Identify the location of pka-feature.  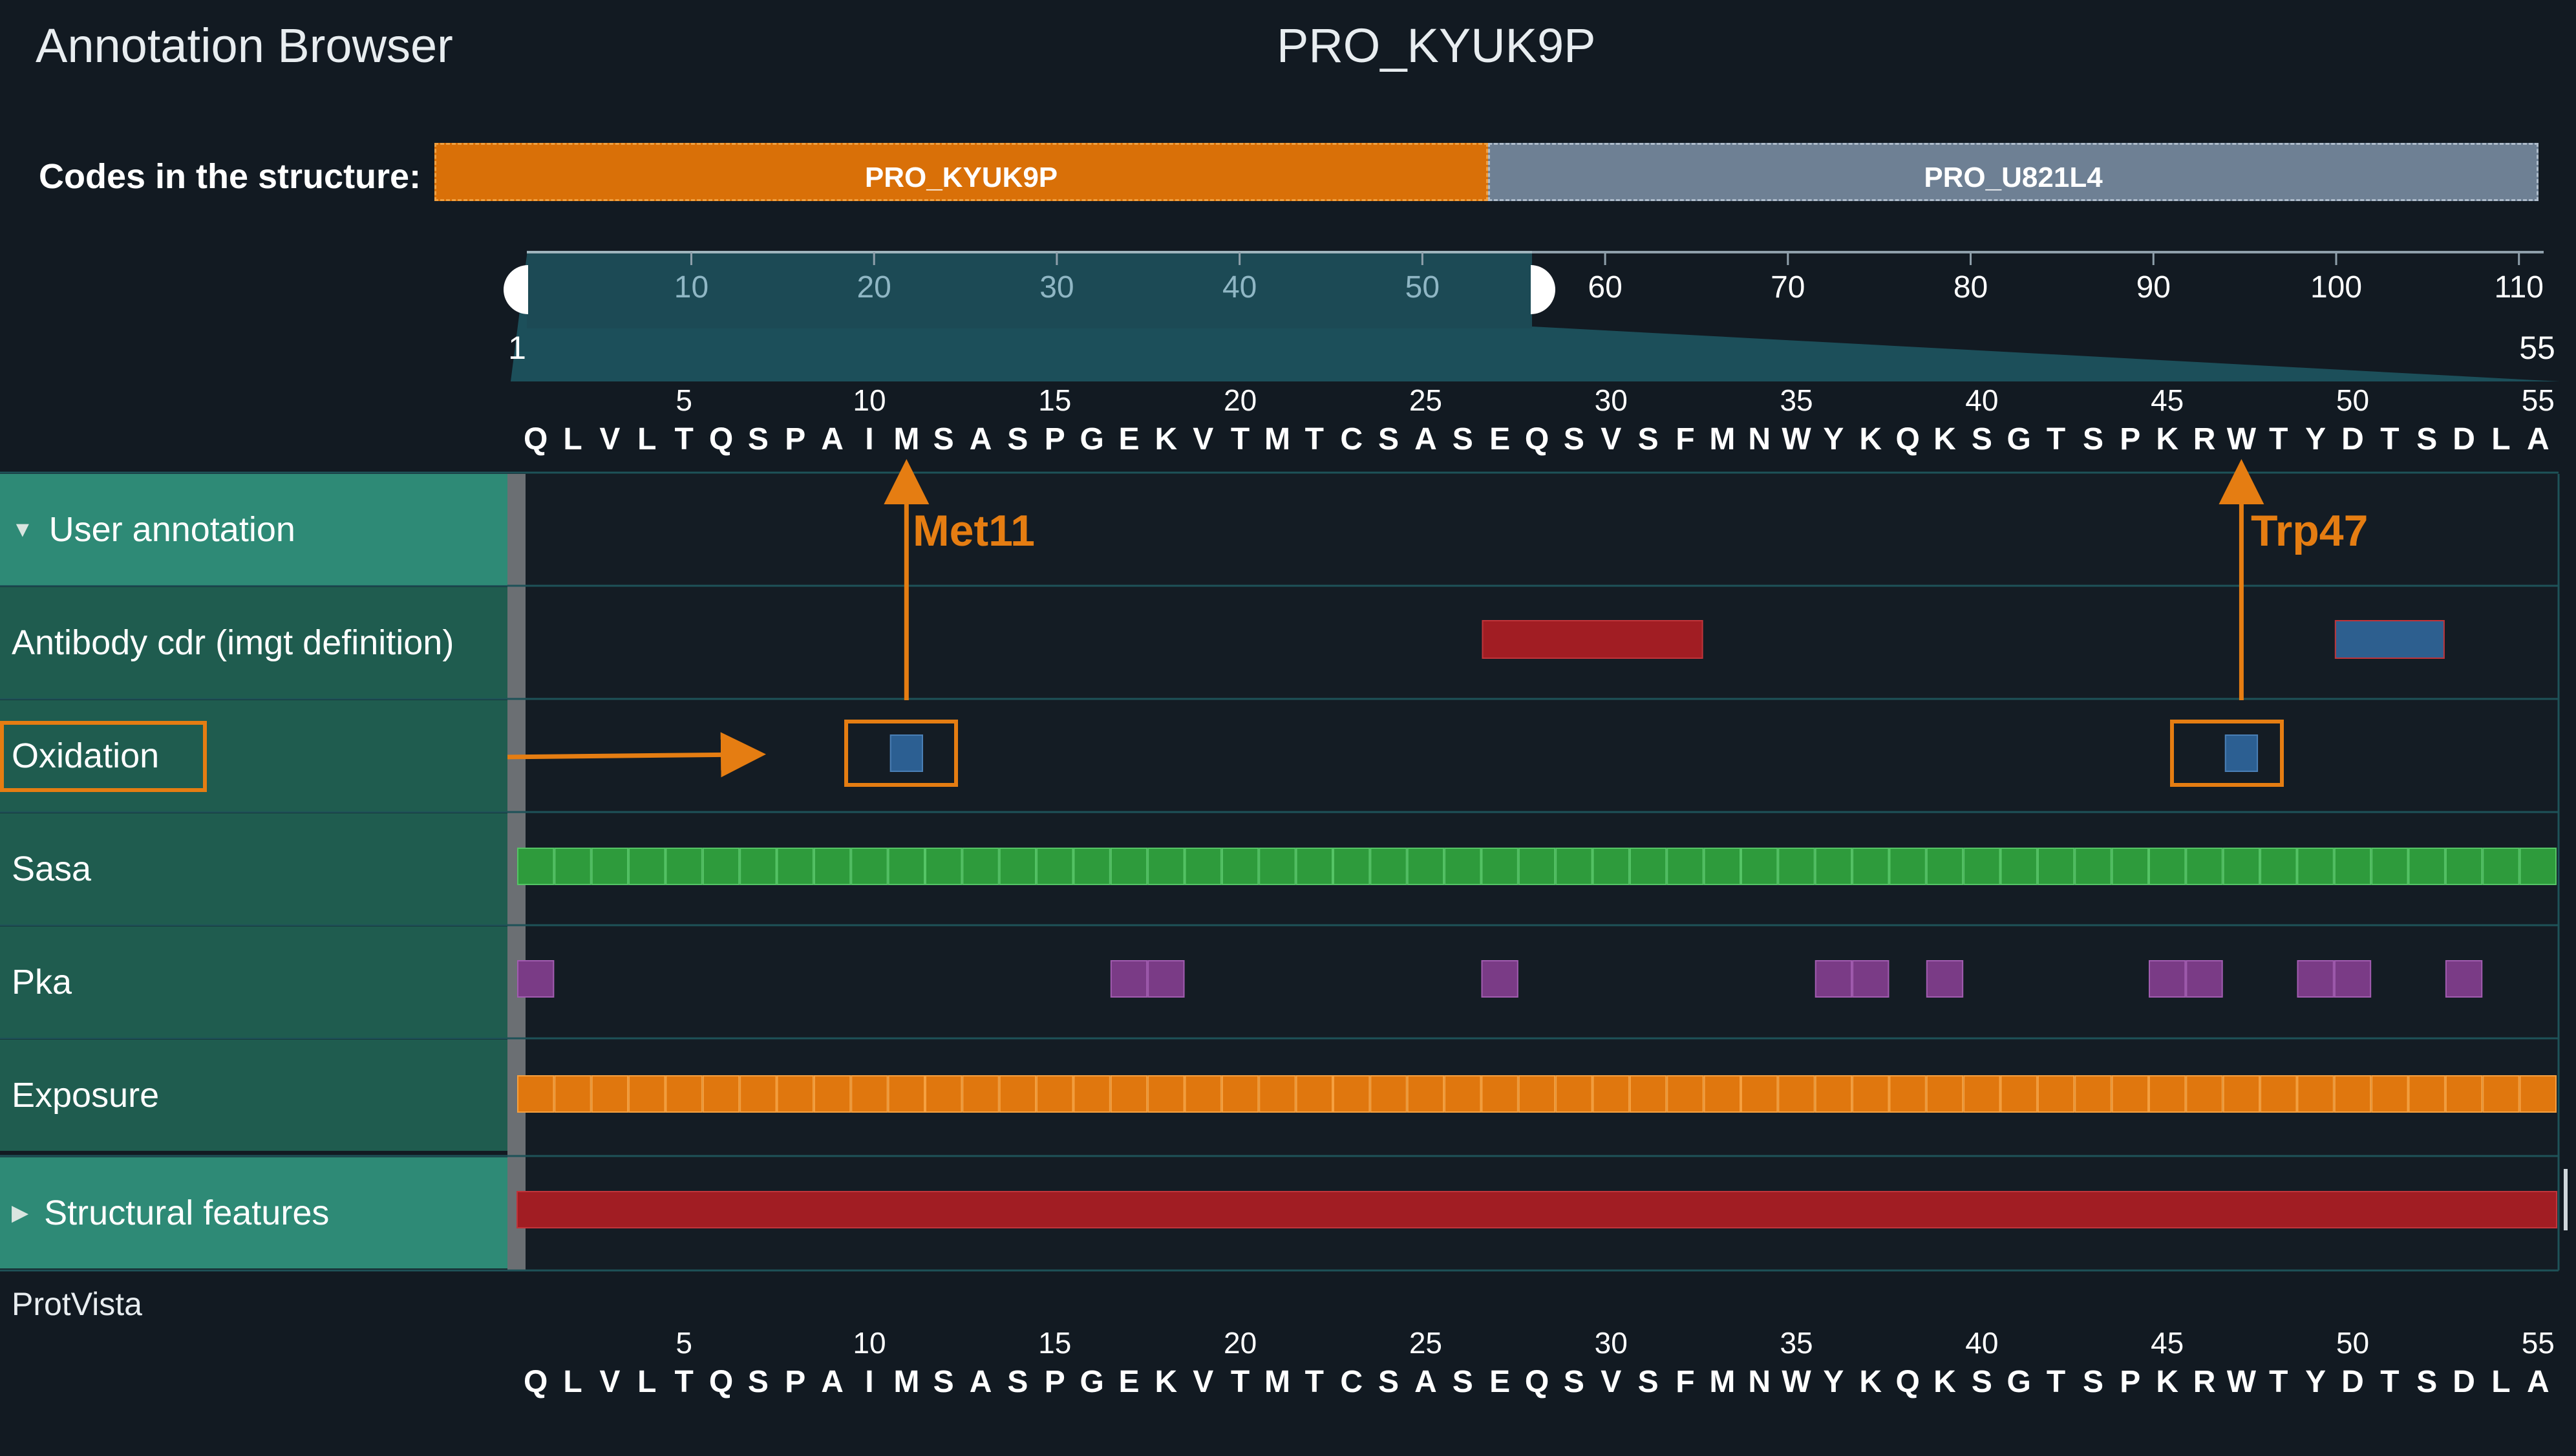
(2464, 979).